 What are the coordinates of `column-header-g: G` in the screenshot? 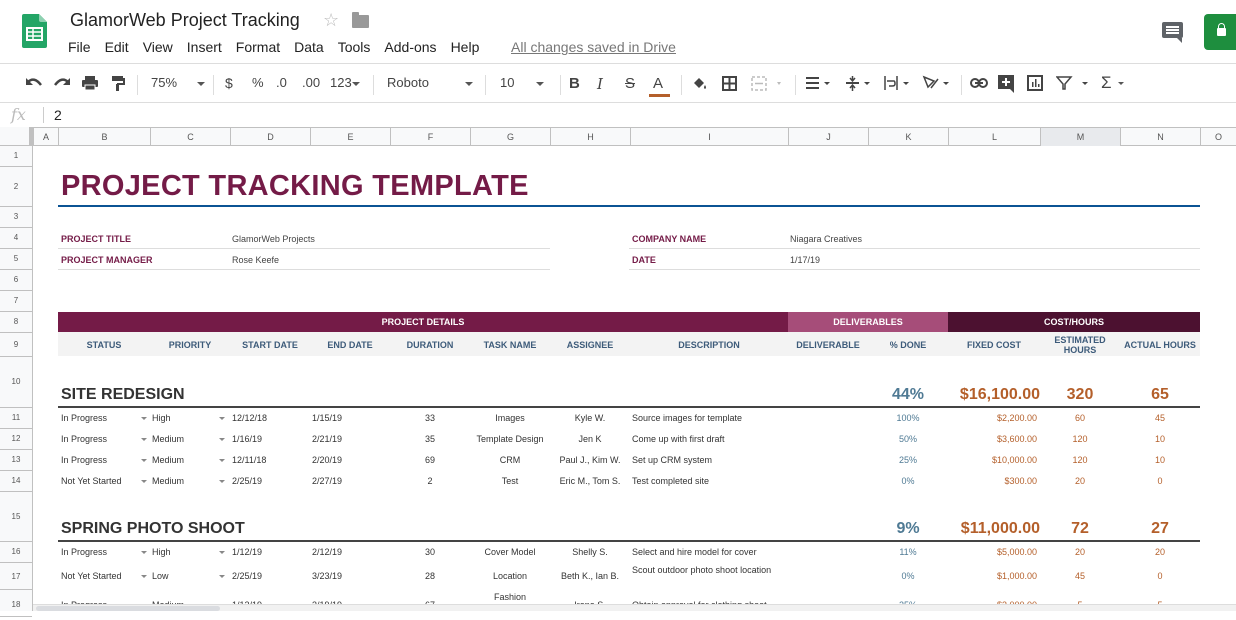 It's located at (510, 137).